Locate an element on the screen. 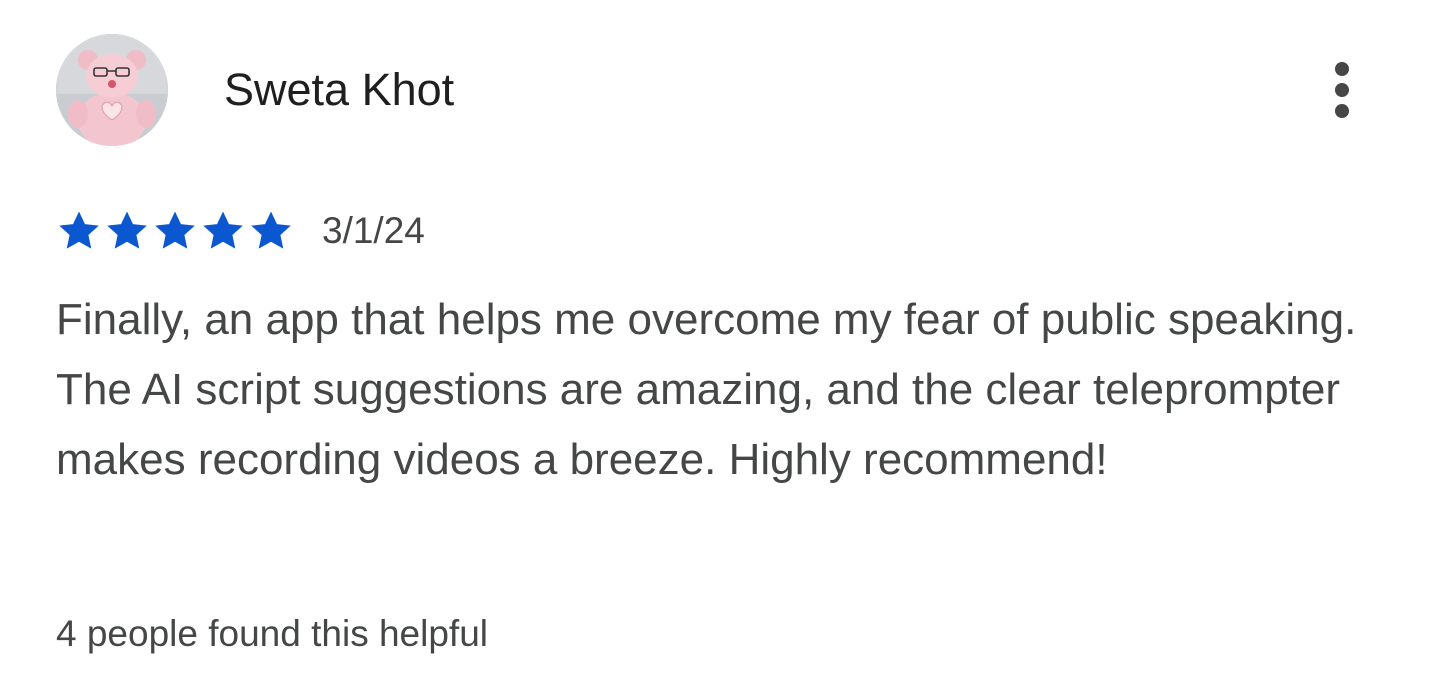 The height and width of the screenshot is (694, 1440). rating-row: 3/1/24 is located at coordinates (240, 231).